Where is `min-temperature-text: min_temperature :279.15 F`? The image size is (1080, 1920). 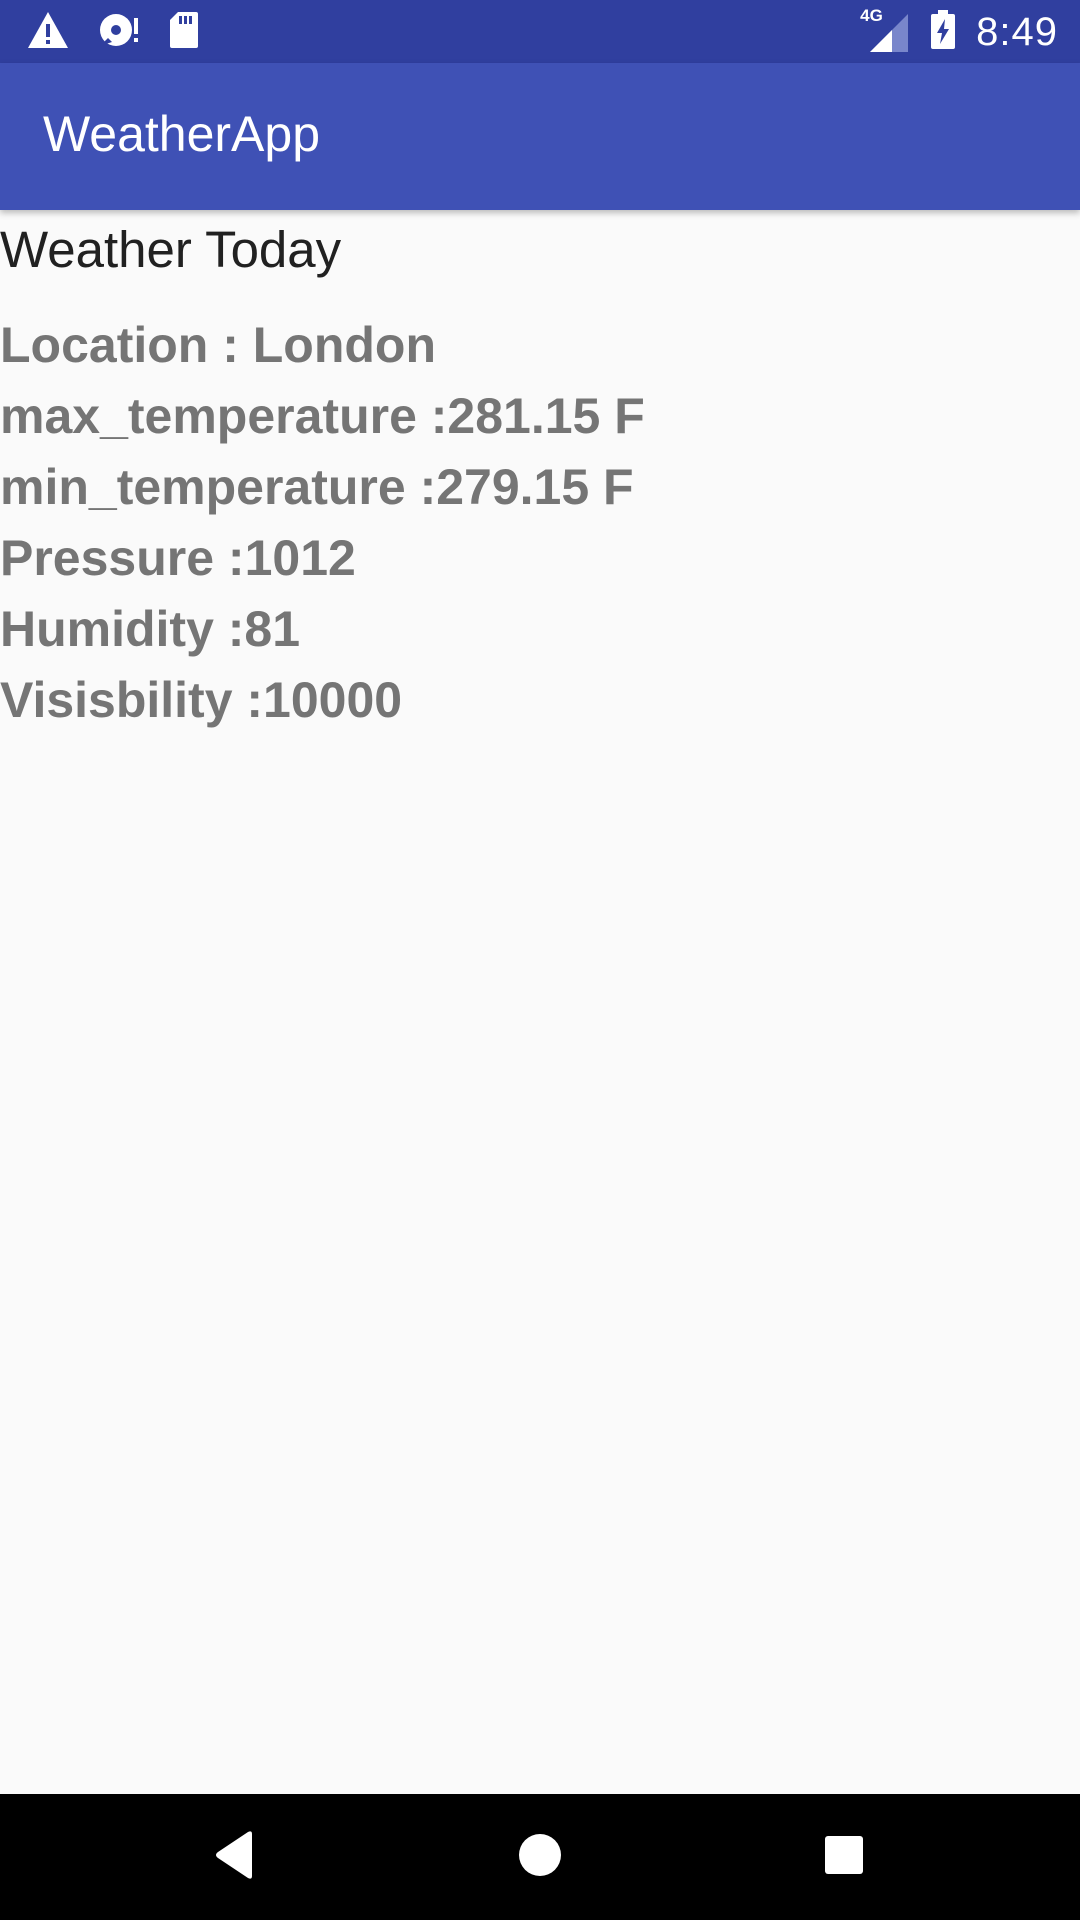
min-temperature-text: min_temperature :279.15 F is located at coordinates (317, 487).